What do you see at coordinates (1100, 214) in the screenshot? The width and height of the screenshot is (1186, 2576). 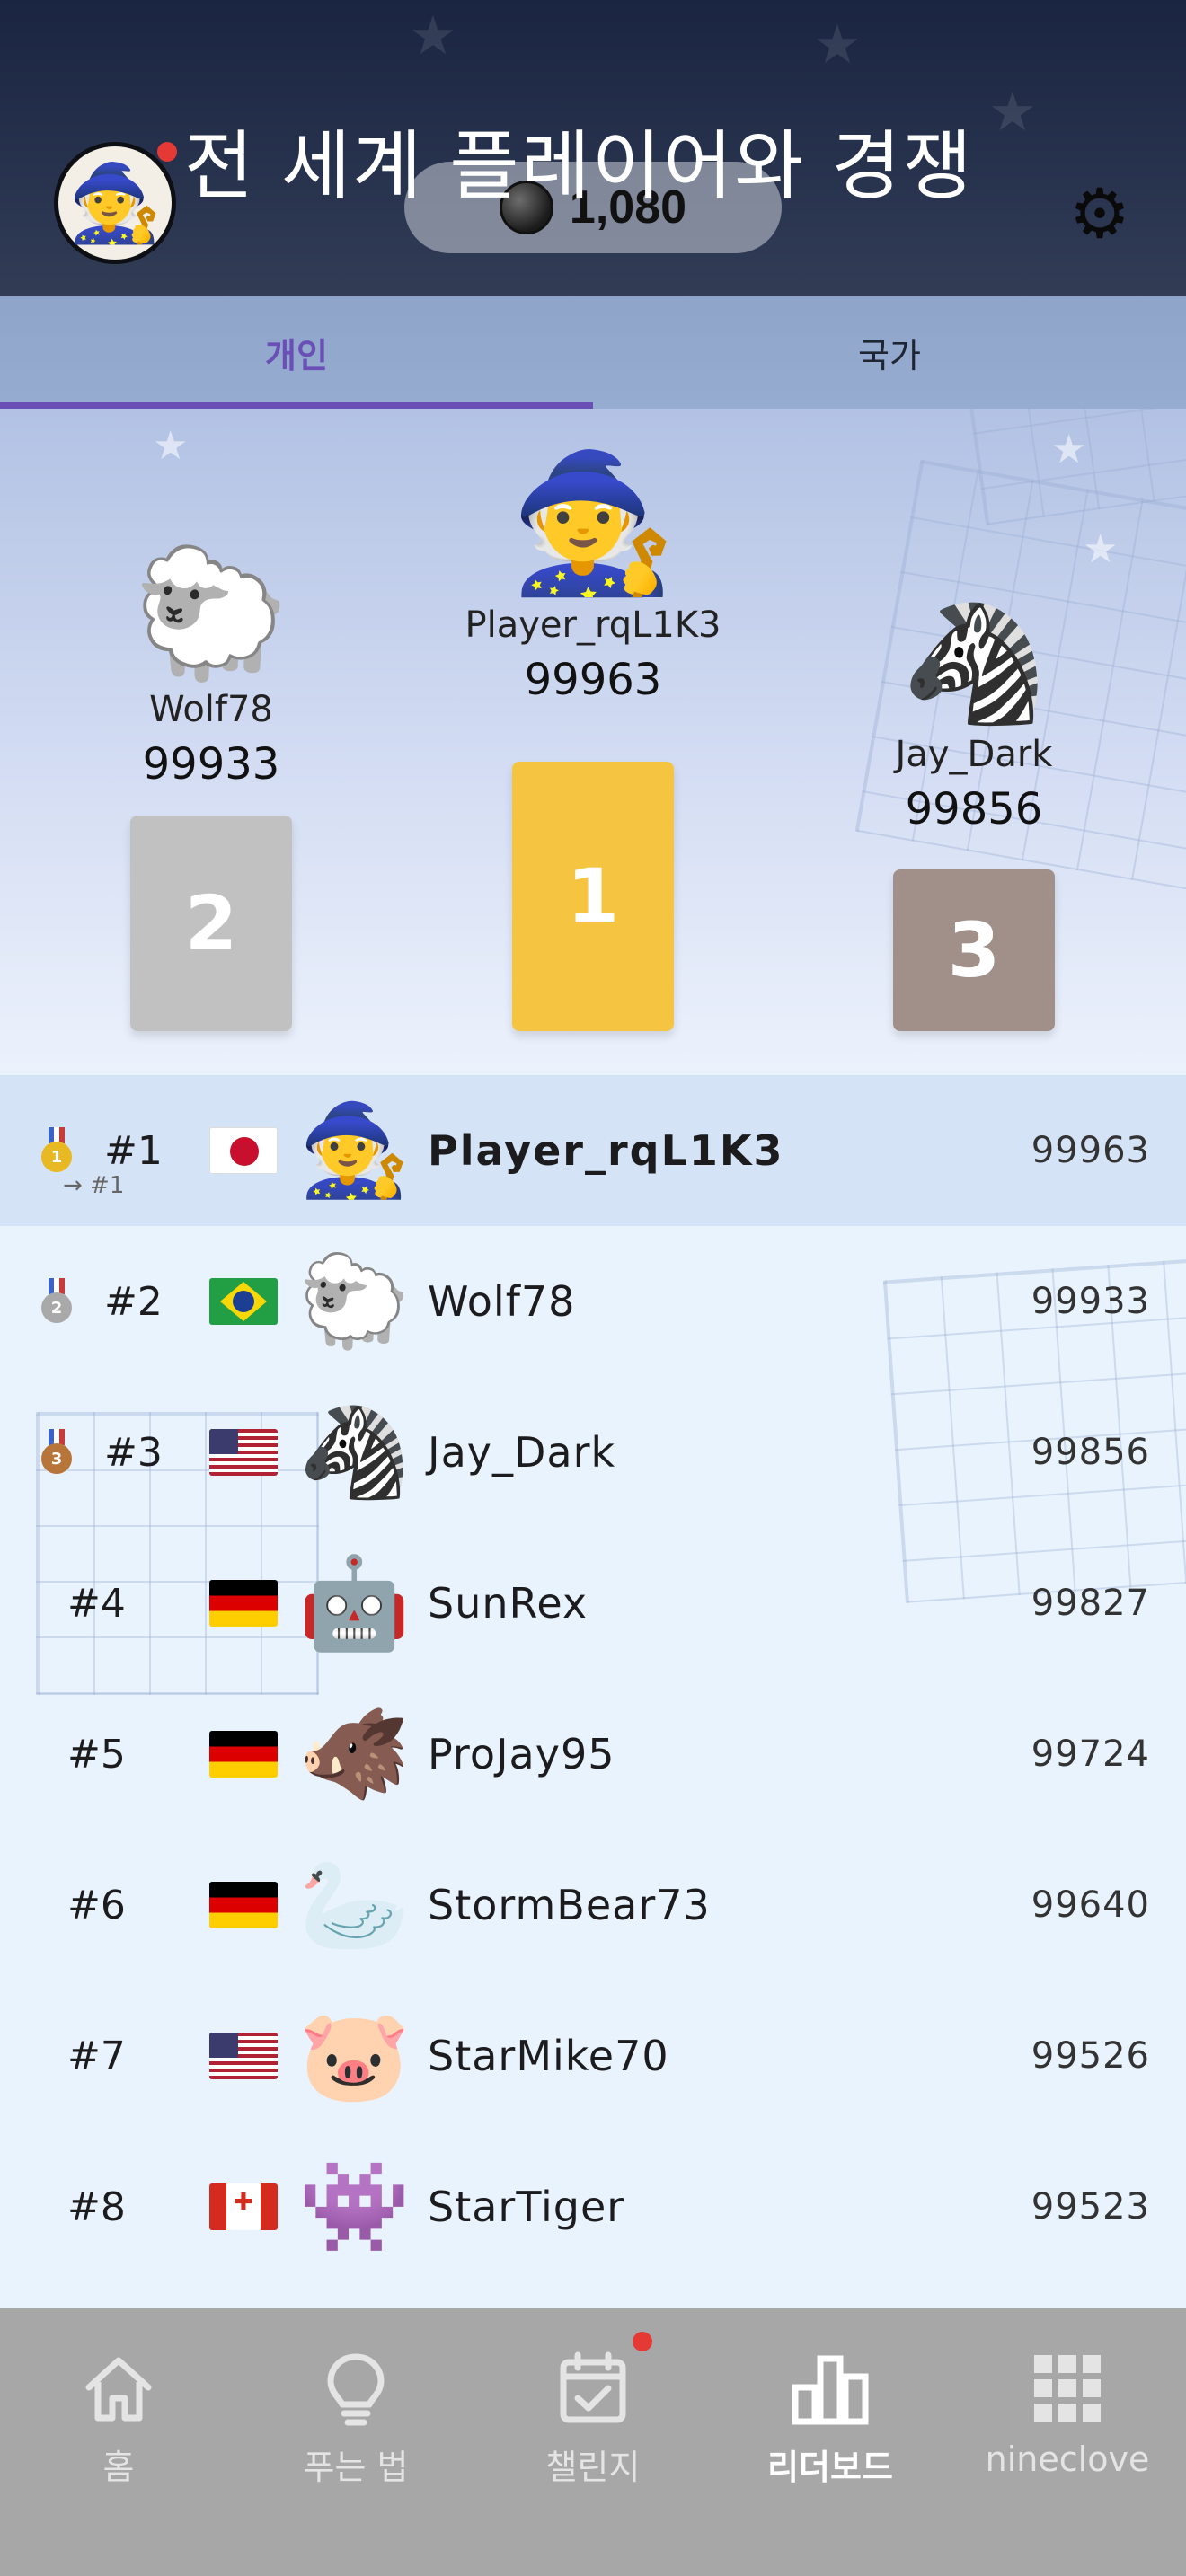 I see `gear-icon: ⚙` at bounding box center [1100, 214].